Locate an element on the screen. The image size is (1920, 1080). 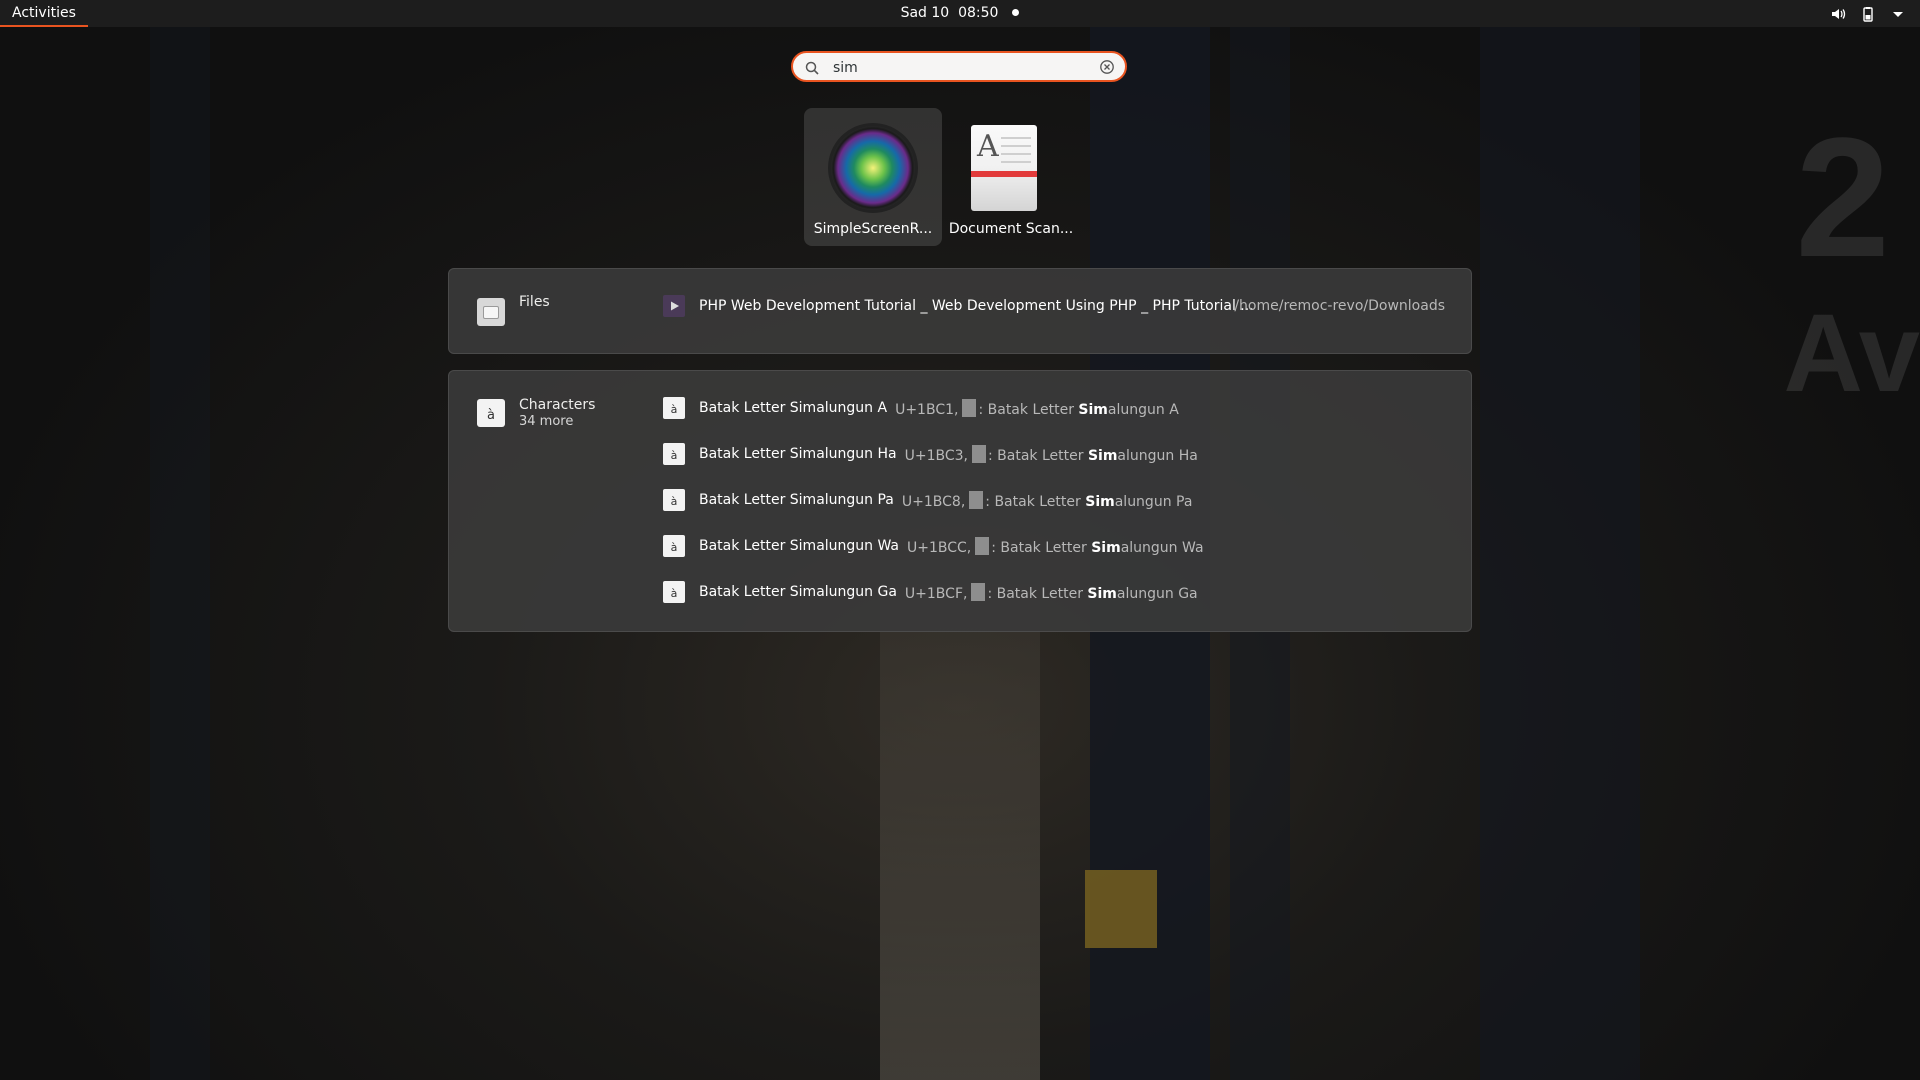
char-code: U+1BCF, is located at coordinates (936, 593).